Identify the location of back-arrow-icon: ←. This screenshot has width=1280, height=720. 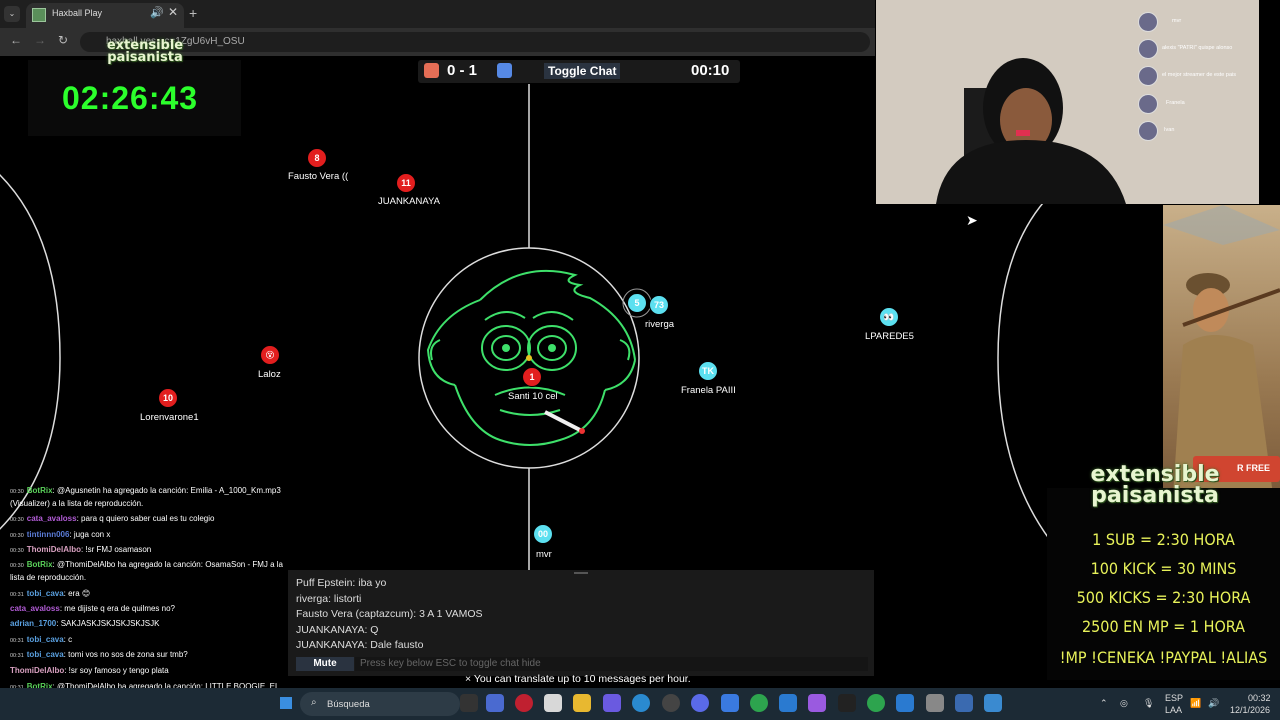
(16, 40).